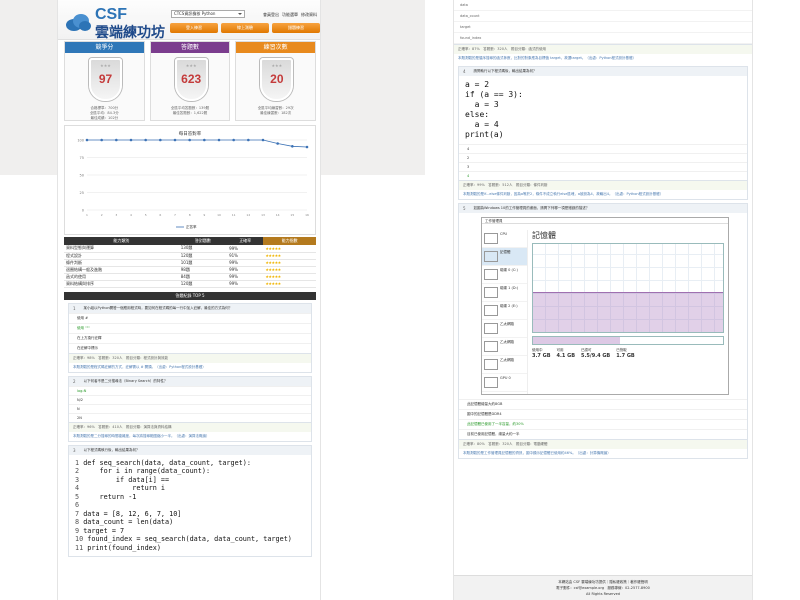 The height and width of the screenshot is (600, 800). Describe the element at coordinates (104, 47) in the screenshot. I see `score-card-title: 競爭分` at that location.